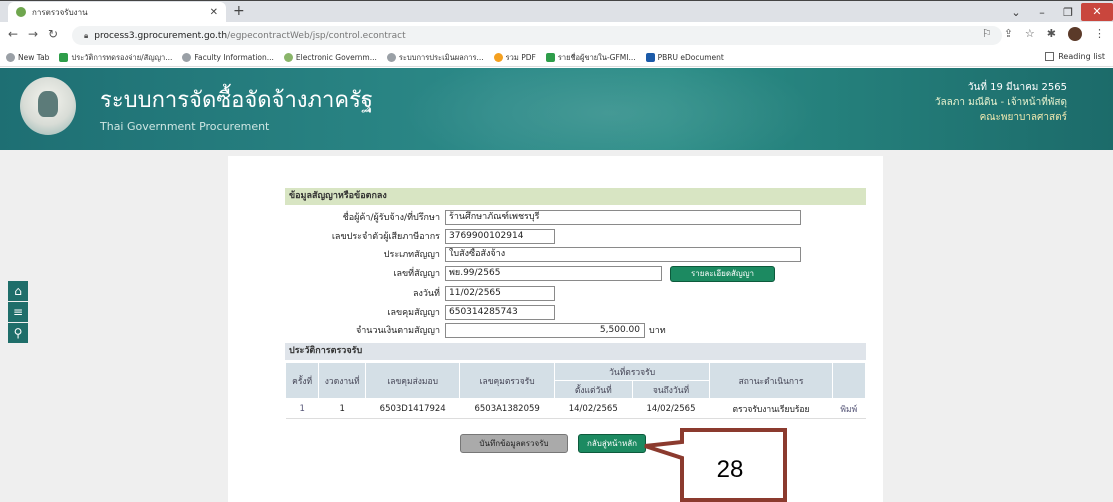 The image size is (1113, 502). I want to click on contract-date-row: ลงวันที่ 11/02/2565, so click(575, 294).